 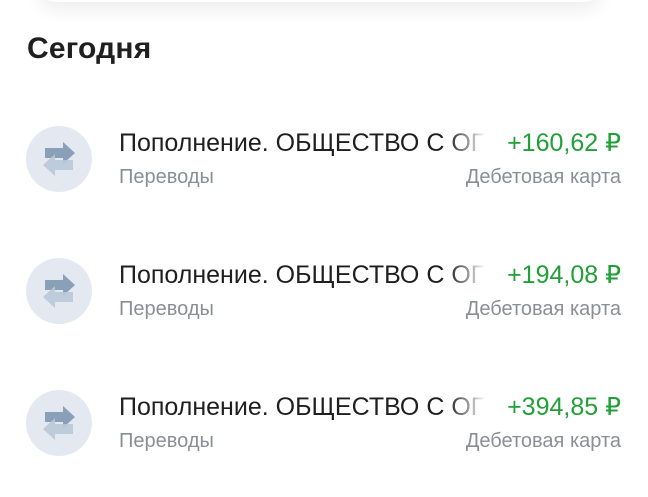 What do you see at coordinates (564, 407) in the screenshot?
I see `transaction-amount: +394,85 ₽` at bounding box center [564, 407].